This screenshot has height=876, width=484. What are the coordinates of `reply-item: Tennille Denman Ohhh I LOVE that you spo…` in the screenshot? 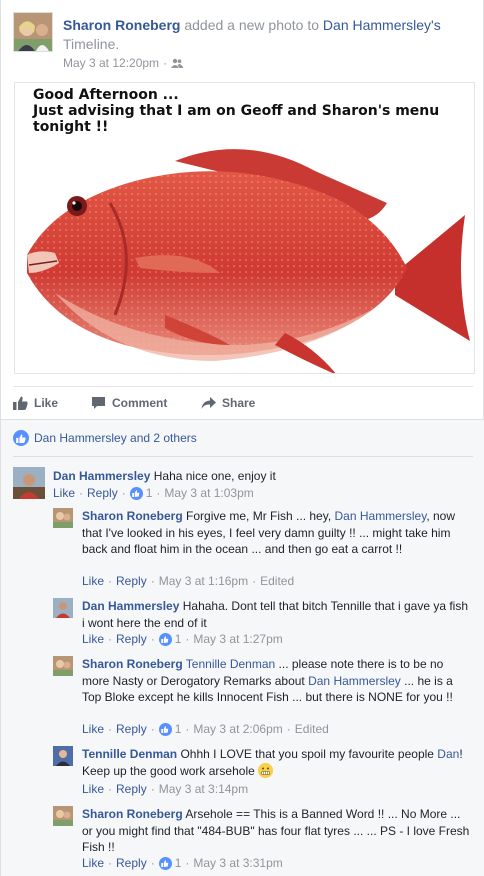 It's located at (263, 772).